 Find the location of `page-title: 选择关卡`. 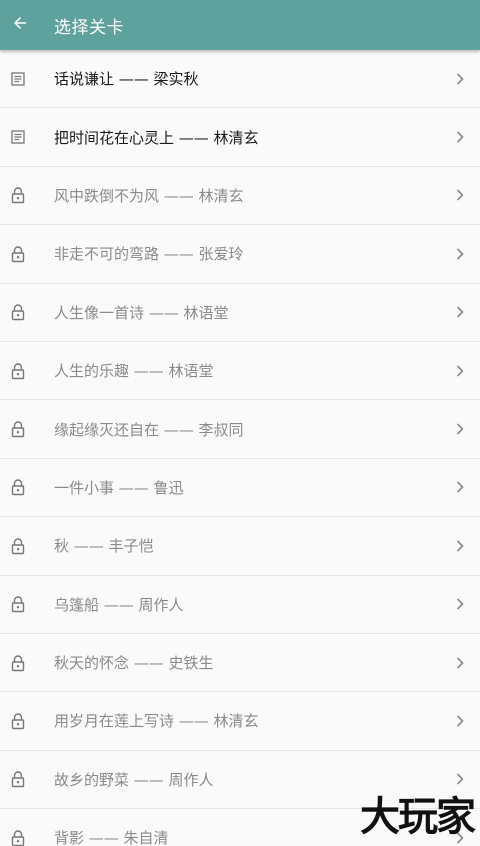

page-title: 选择关卡 is located at coordinates (89, 27).